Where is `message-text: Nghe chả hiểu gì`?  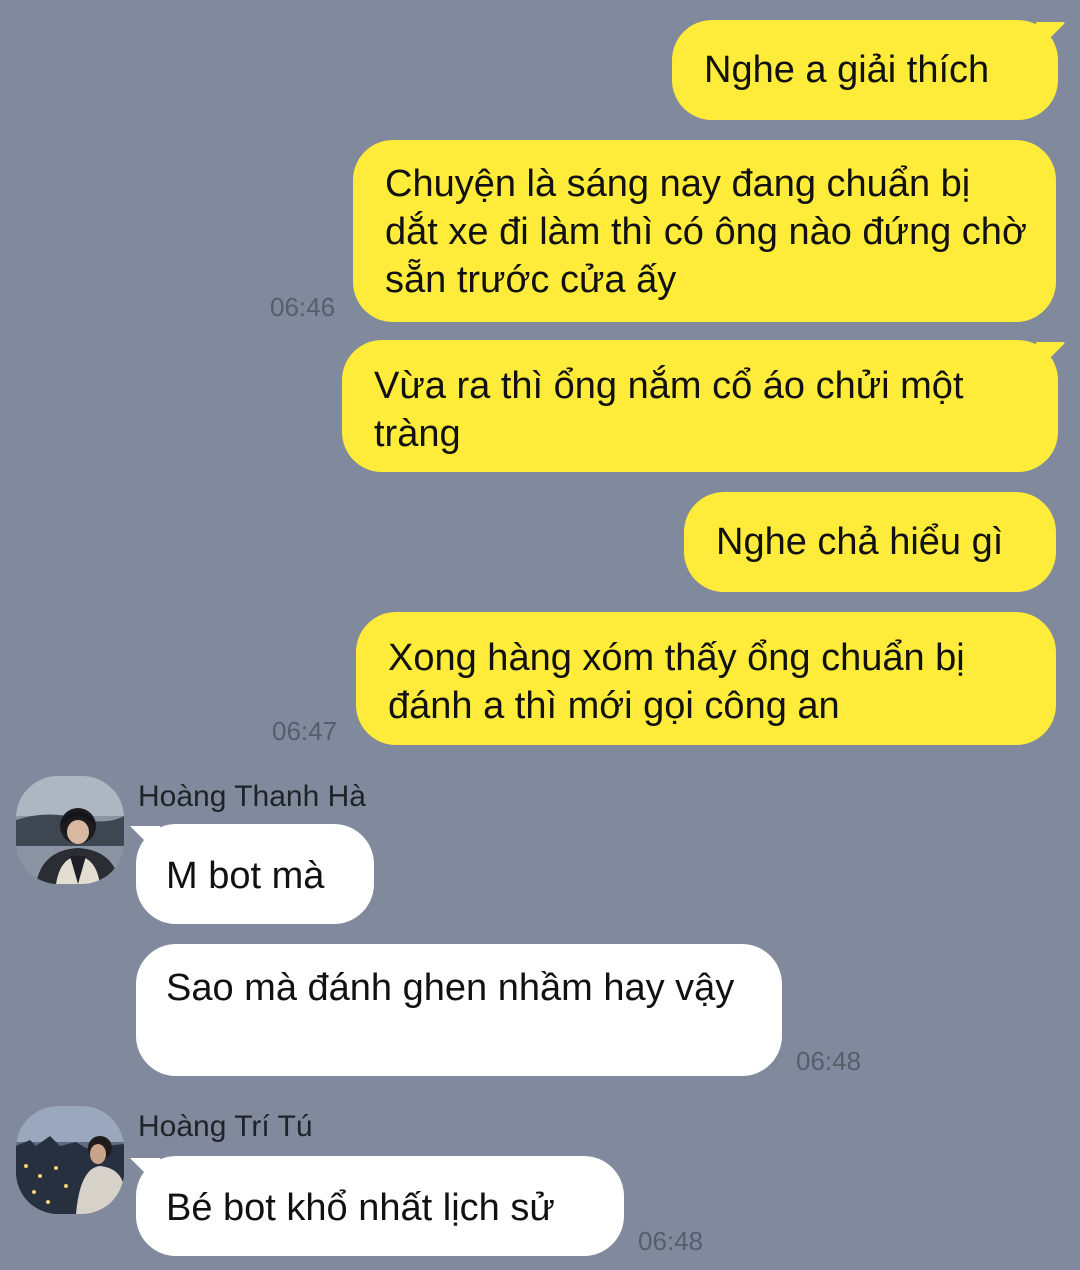
message-text: Nghe chả hiểu gì is located at coordinates (860, 542).